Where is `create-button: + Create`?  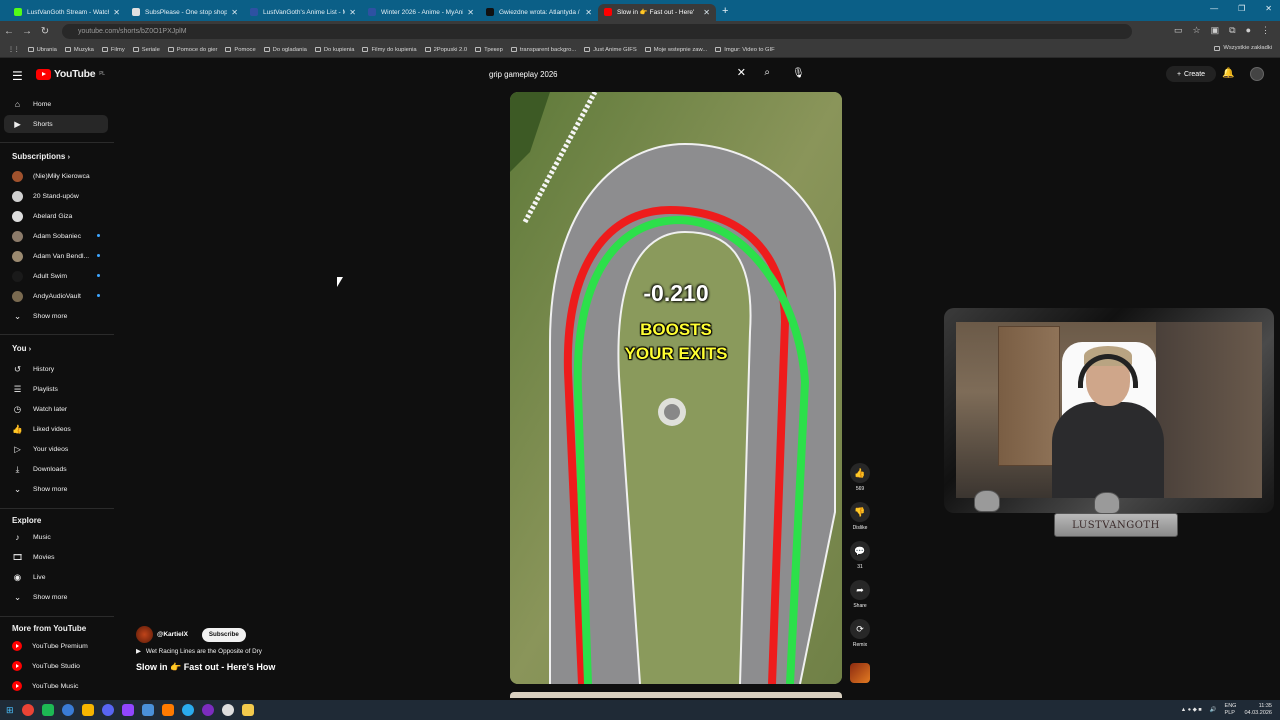
create-button: + Create is located at coordinates (1191, 74).